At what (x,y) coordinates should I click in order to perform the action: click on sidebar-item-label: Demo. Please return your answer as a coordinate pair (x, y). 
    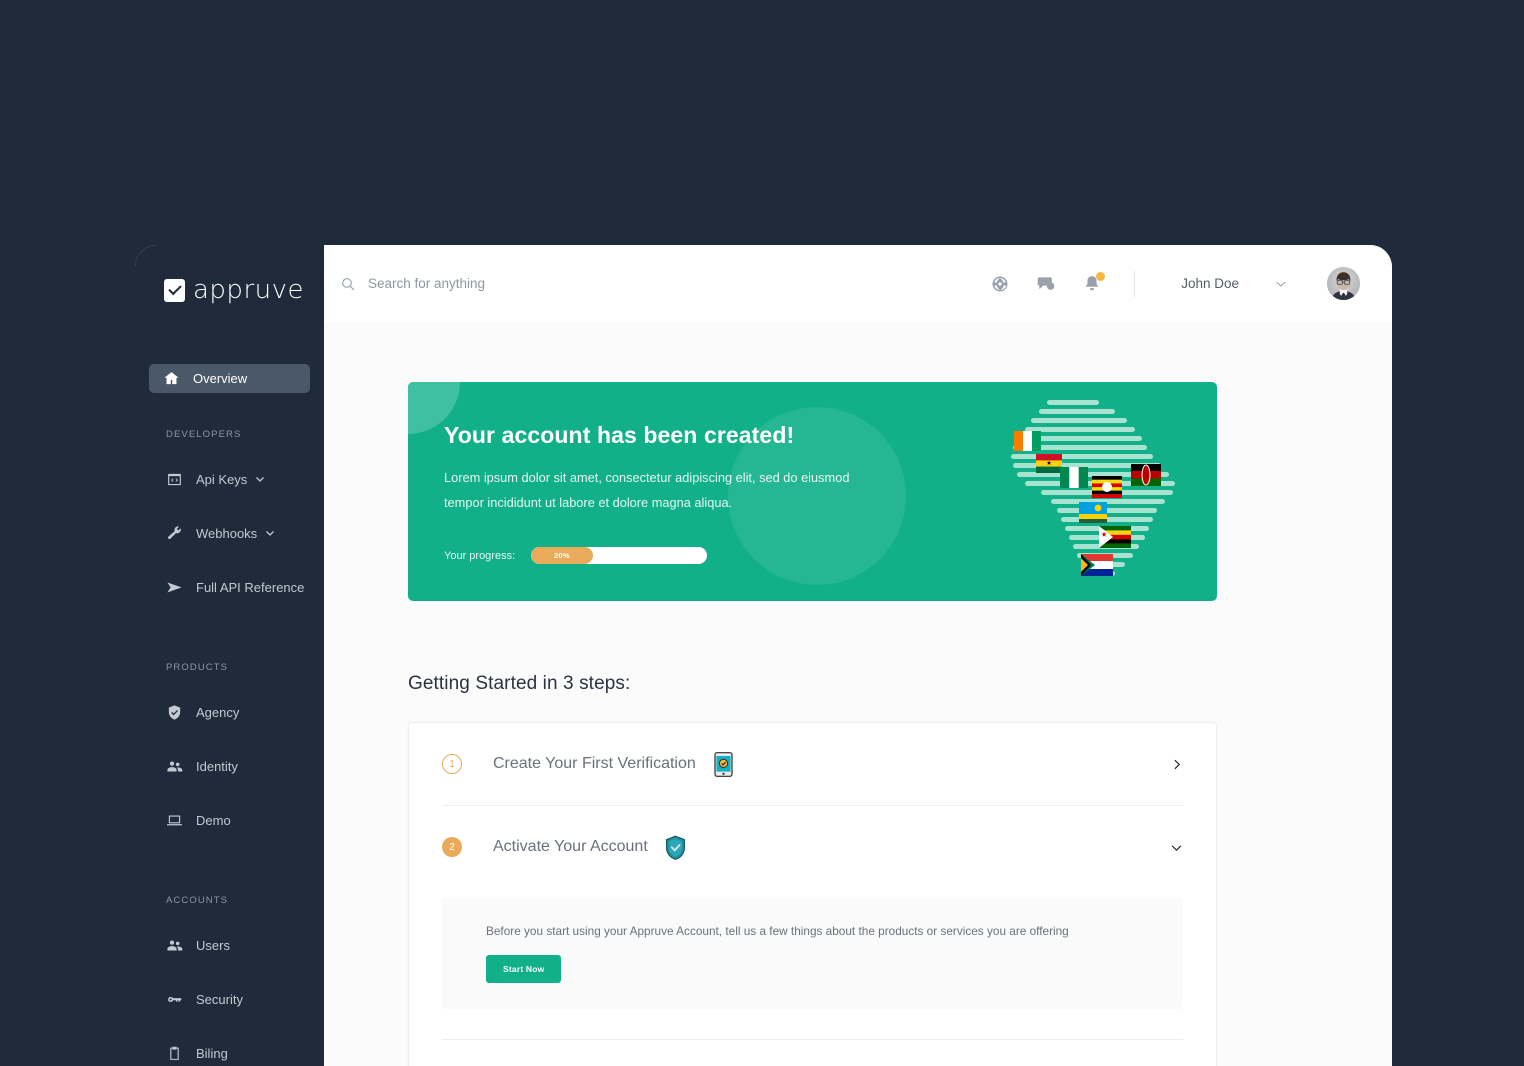
    Looking at the image, I should click on (213, 820).